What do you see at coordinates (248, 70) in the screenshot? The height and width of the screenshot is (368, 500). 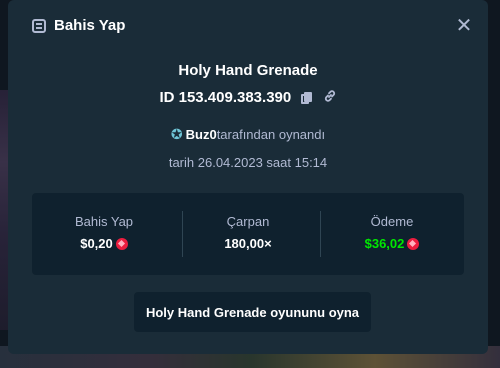 I see `game-title: Holy Hand Grenade` at bounding box center [248, 70].